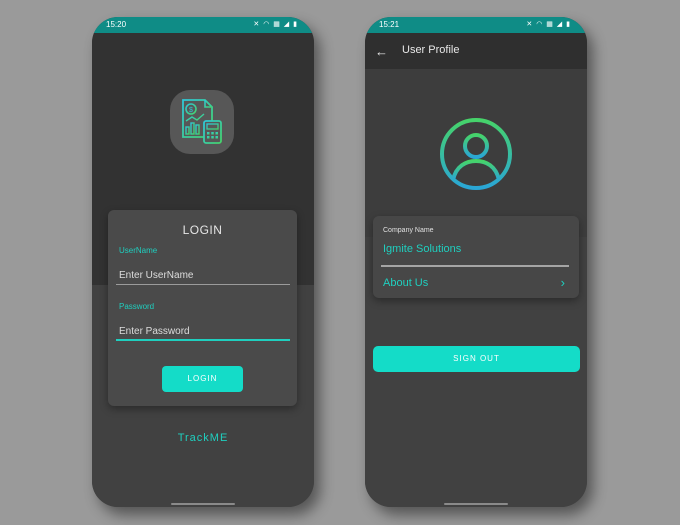 The width and height of the screenshot is (680, 525). I want to click on app-logo: $, so click(202, 122).